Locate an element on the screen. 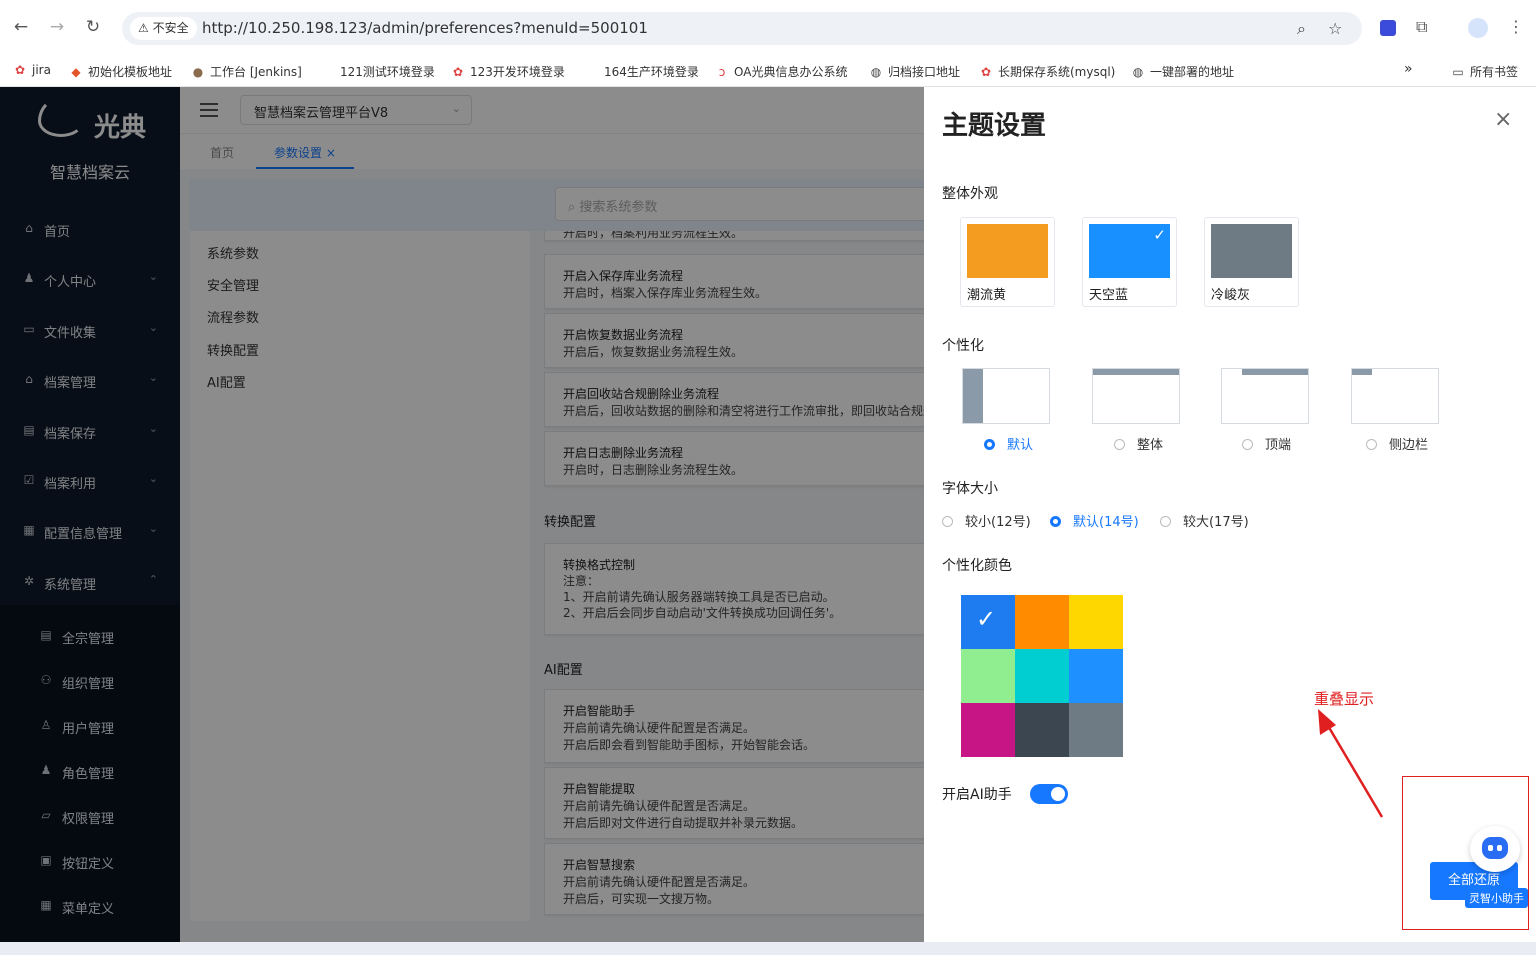 This screenshot has height=955, width=1536. bookmark-item: ◍ 归档接口地址 is located at coordinates (914, 71).